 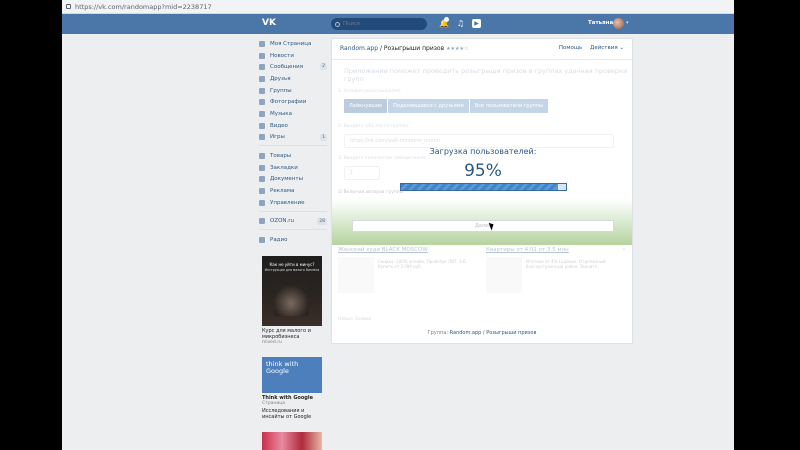 I want to click on sidebar-item-games: Игры 1, so click(x=293, y=138).